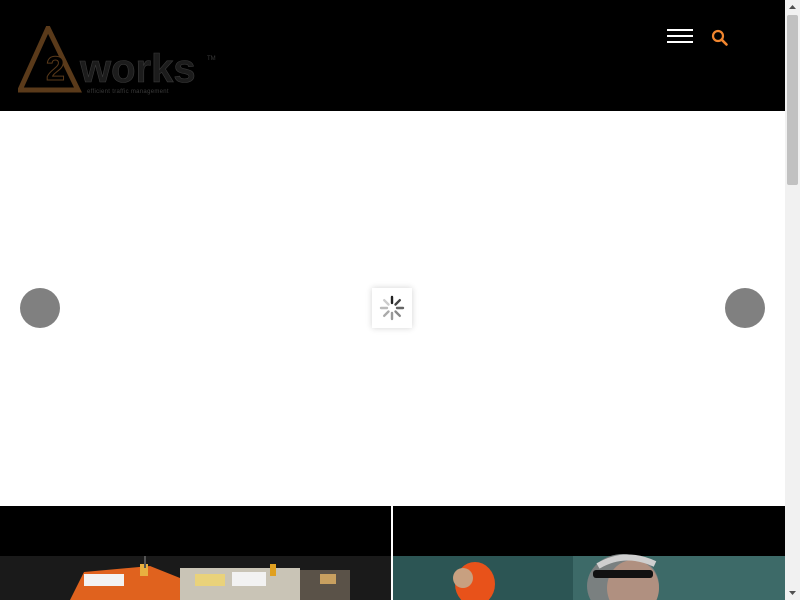 This screenshot has height=605, width=800. I want to click on logo-word: works, so click(137, 69).